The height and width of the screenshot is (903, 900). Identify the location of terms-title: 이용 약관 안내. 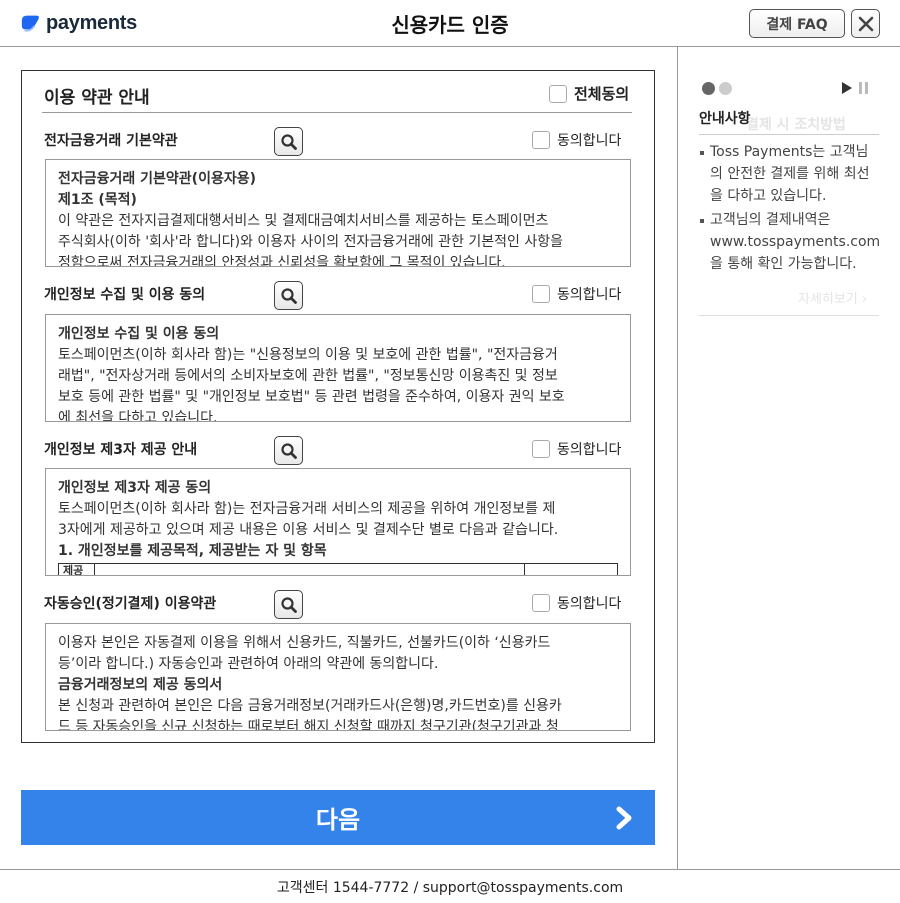
(97, 98).